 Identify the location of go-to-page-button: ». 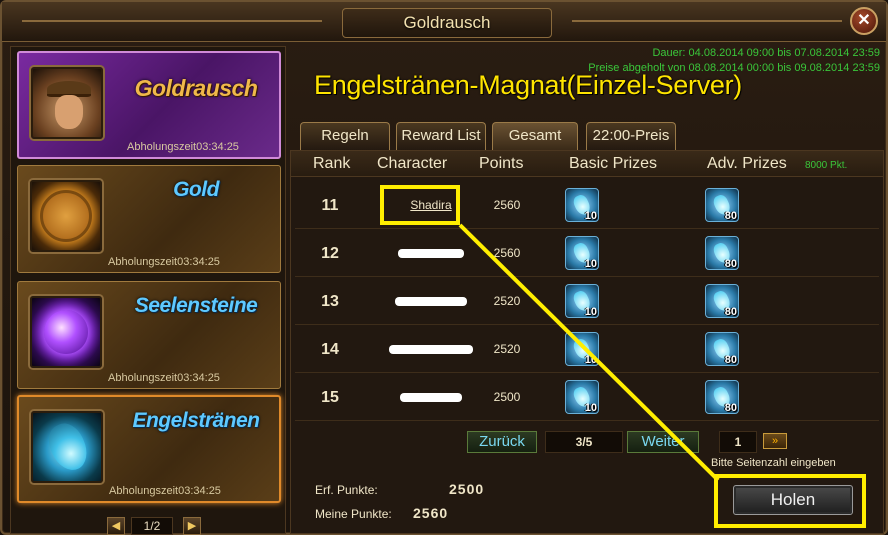
(775, 441).